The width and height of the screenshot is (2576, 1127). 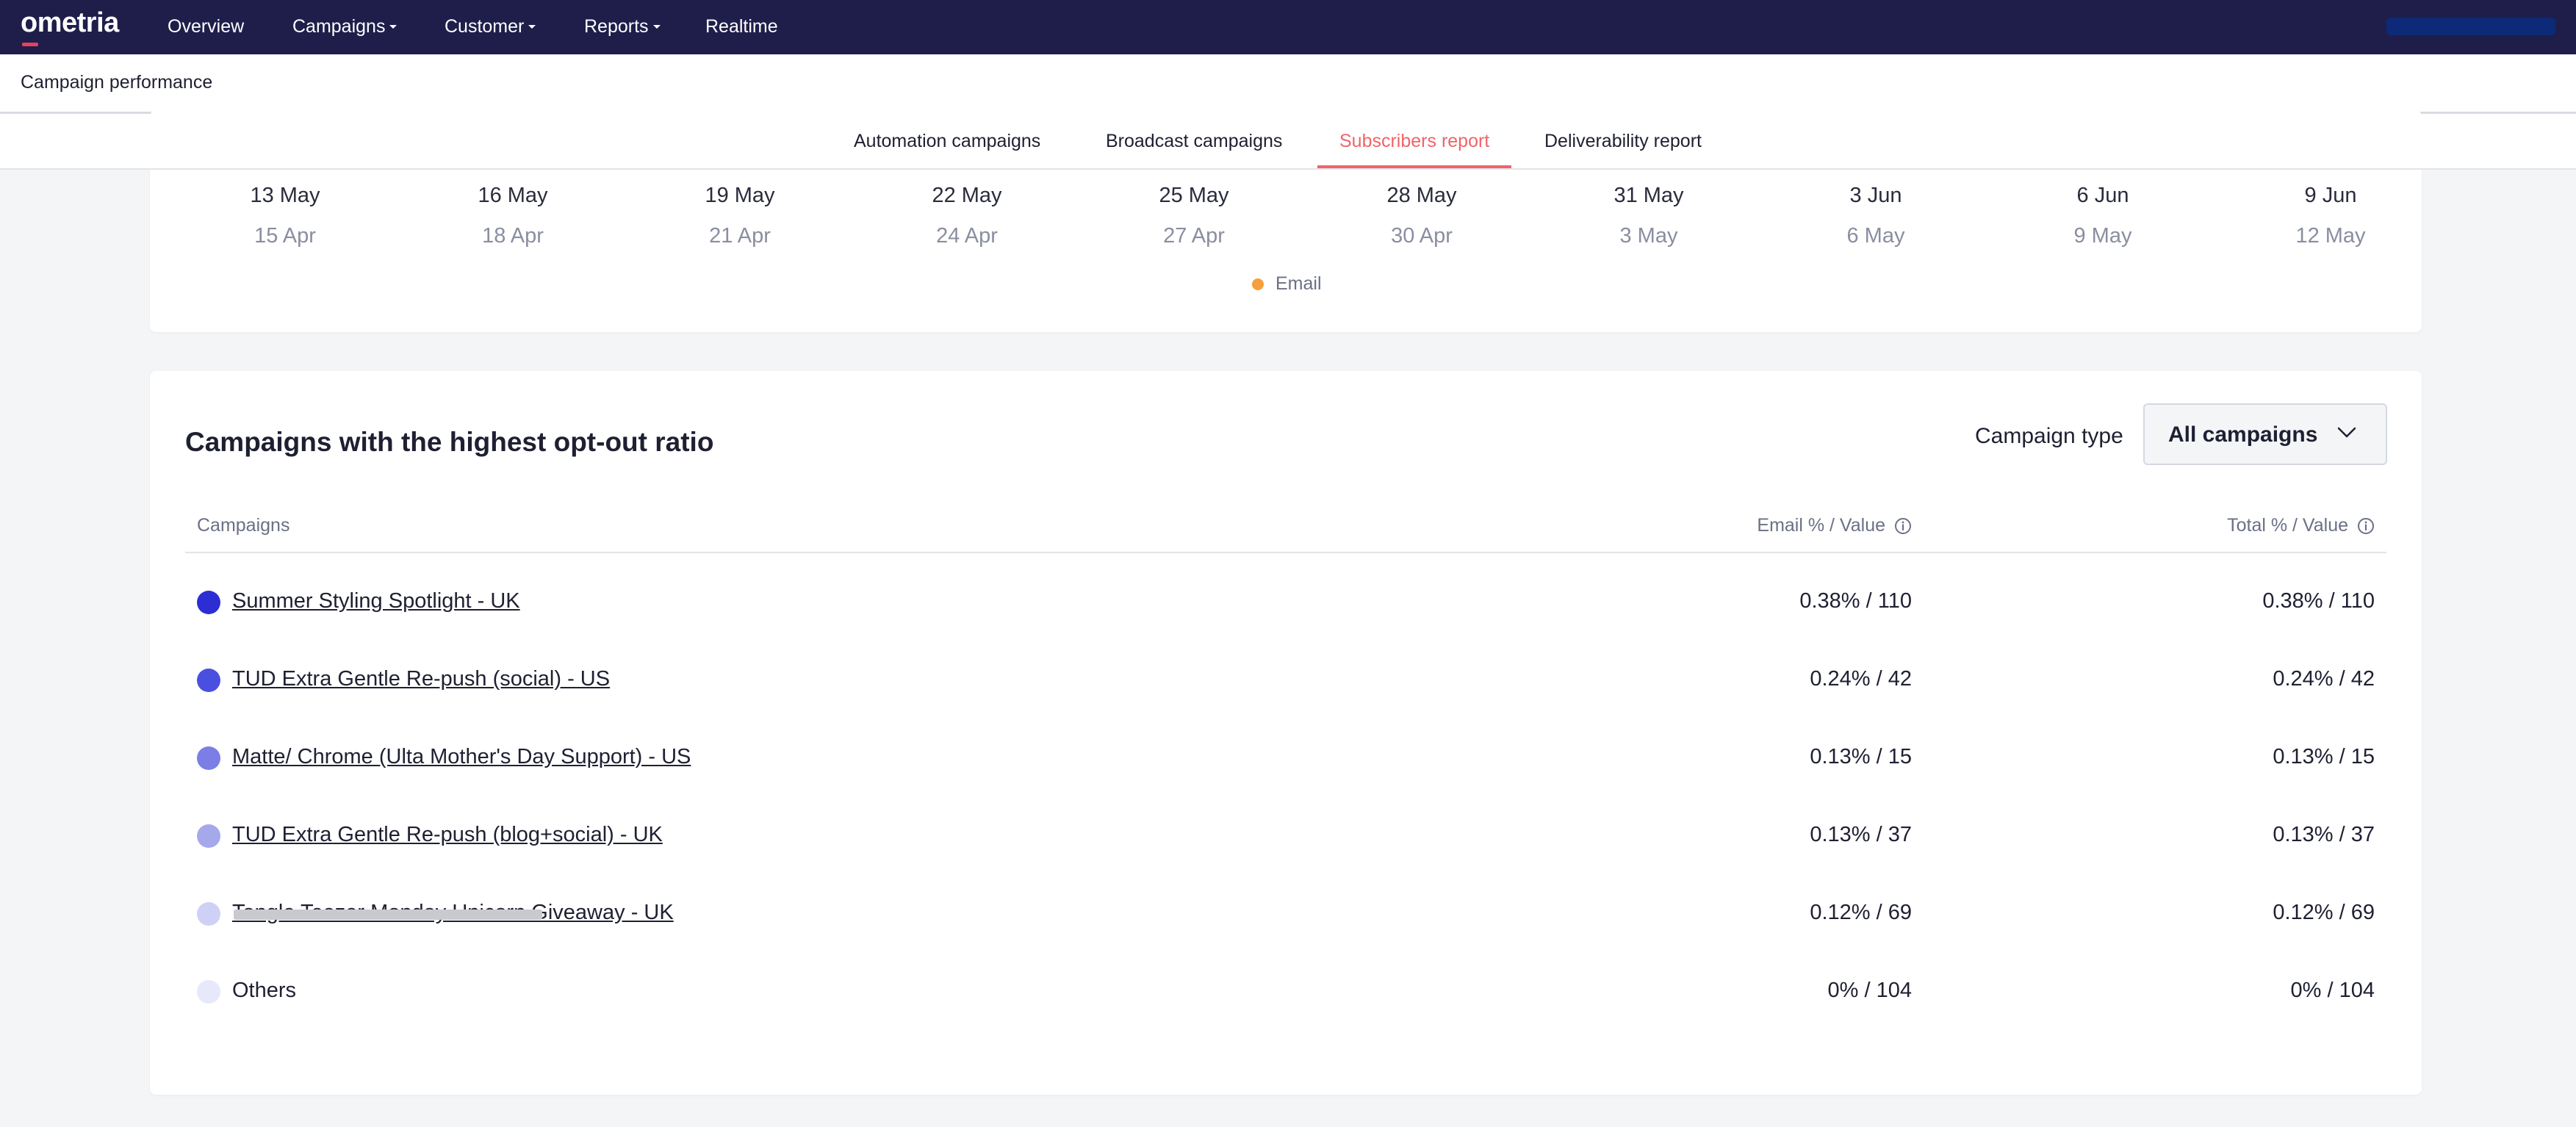 What do you see at coordinates (449, 442) in the screenshot?
I see `card-title: Campaigns with the highest opt-out ratio` at bounding box center [449, 442].